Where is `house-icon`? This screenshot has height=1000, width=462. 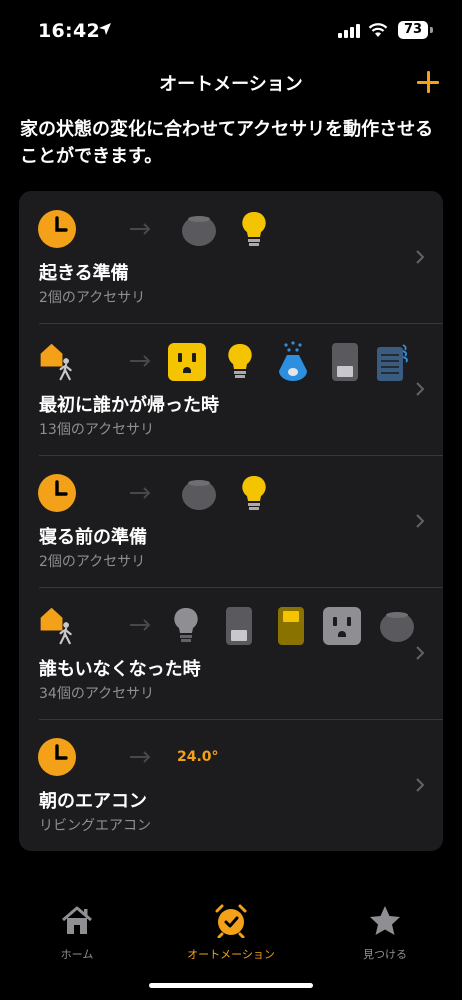 house-icon is located at coordinates (77, 920).